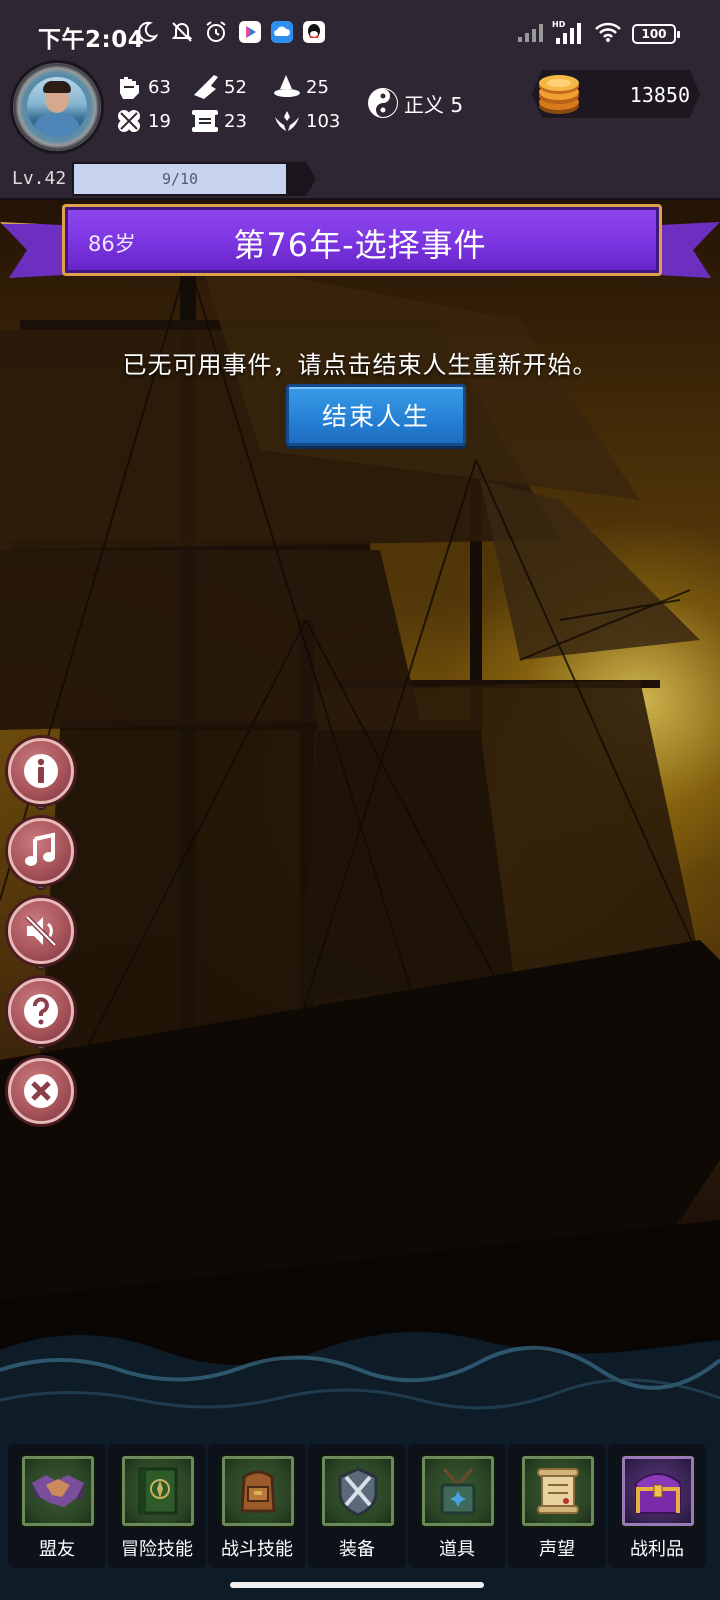 The image size is (720, 1600). I want to click on nav-adventure-skills: 冒险技能, so click(157, 1506).